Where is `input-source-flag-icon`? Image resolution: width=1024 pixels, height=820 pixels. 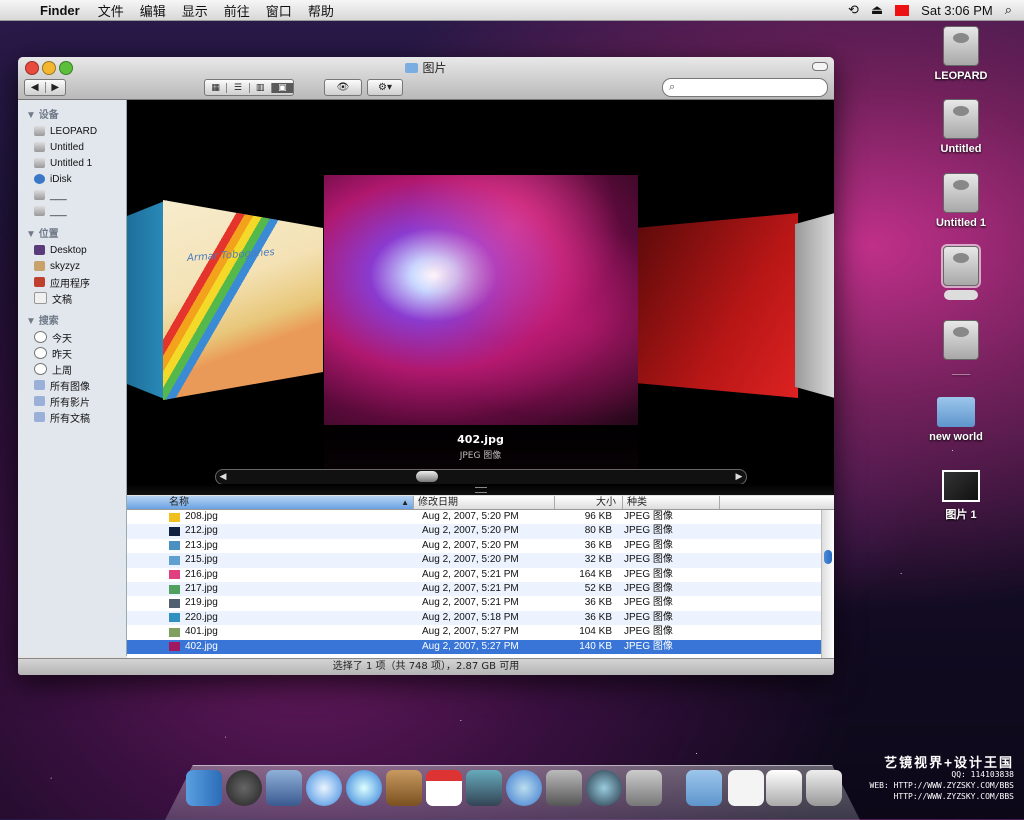 input-source-flag-icon is located at coordinates (902, 10).